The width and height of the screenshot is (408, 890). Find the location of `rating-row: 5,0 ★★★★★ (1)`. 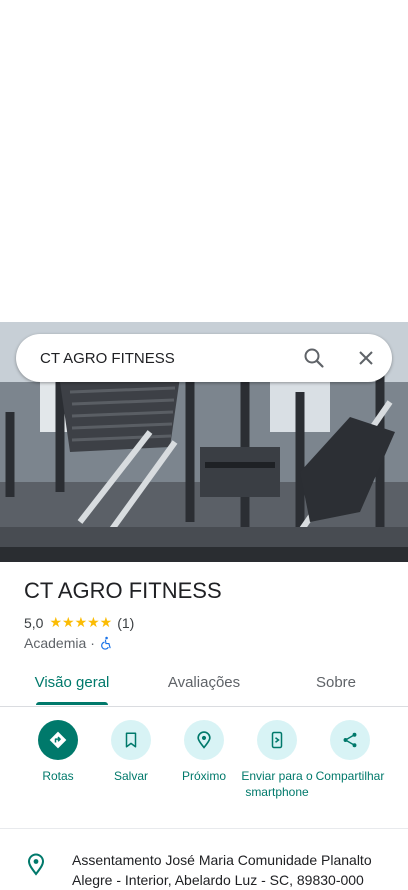

rating-row: 5,0 ★★★★★ (1) is located at coordinates (79, 622).